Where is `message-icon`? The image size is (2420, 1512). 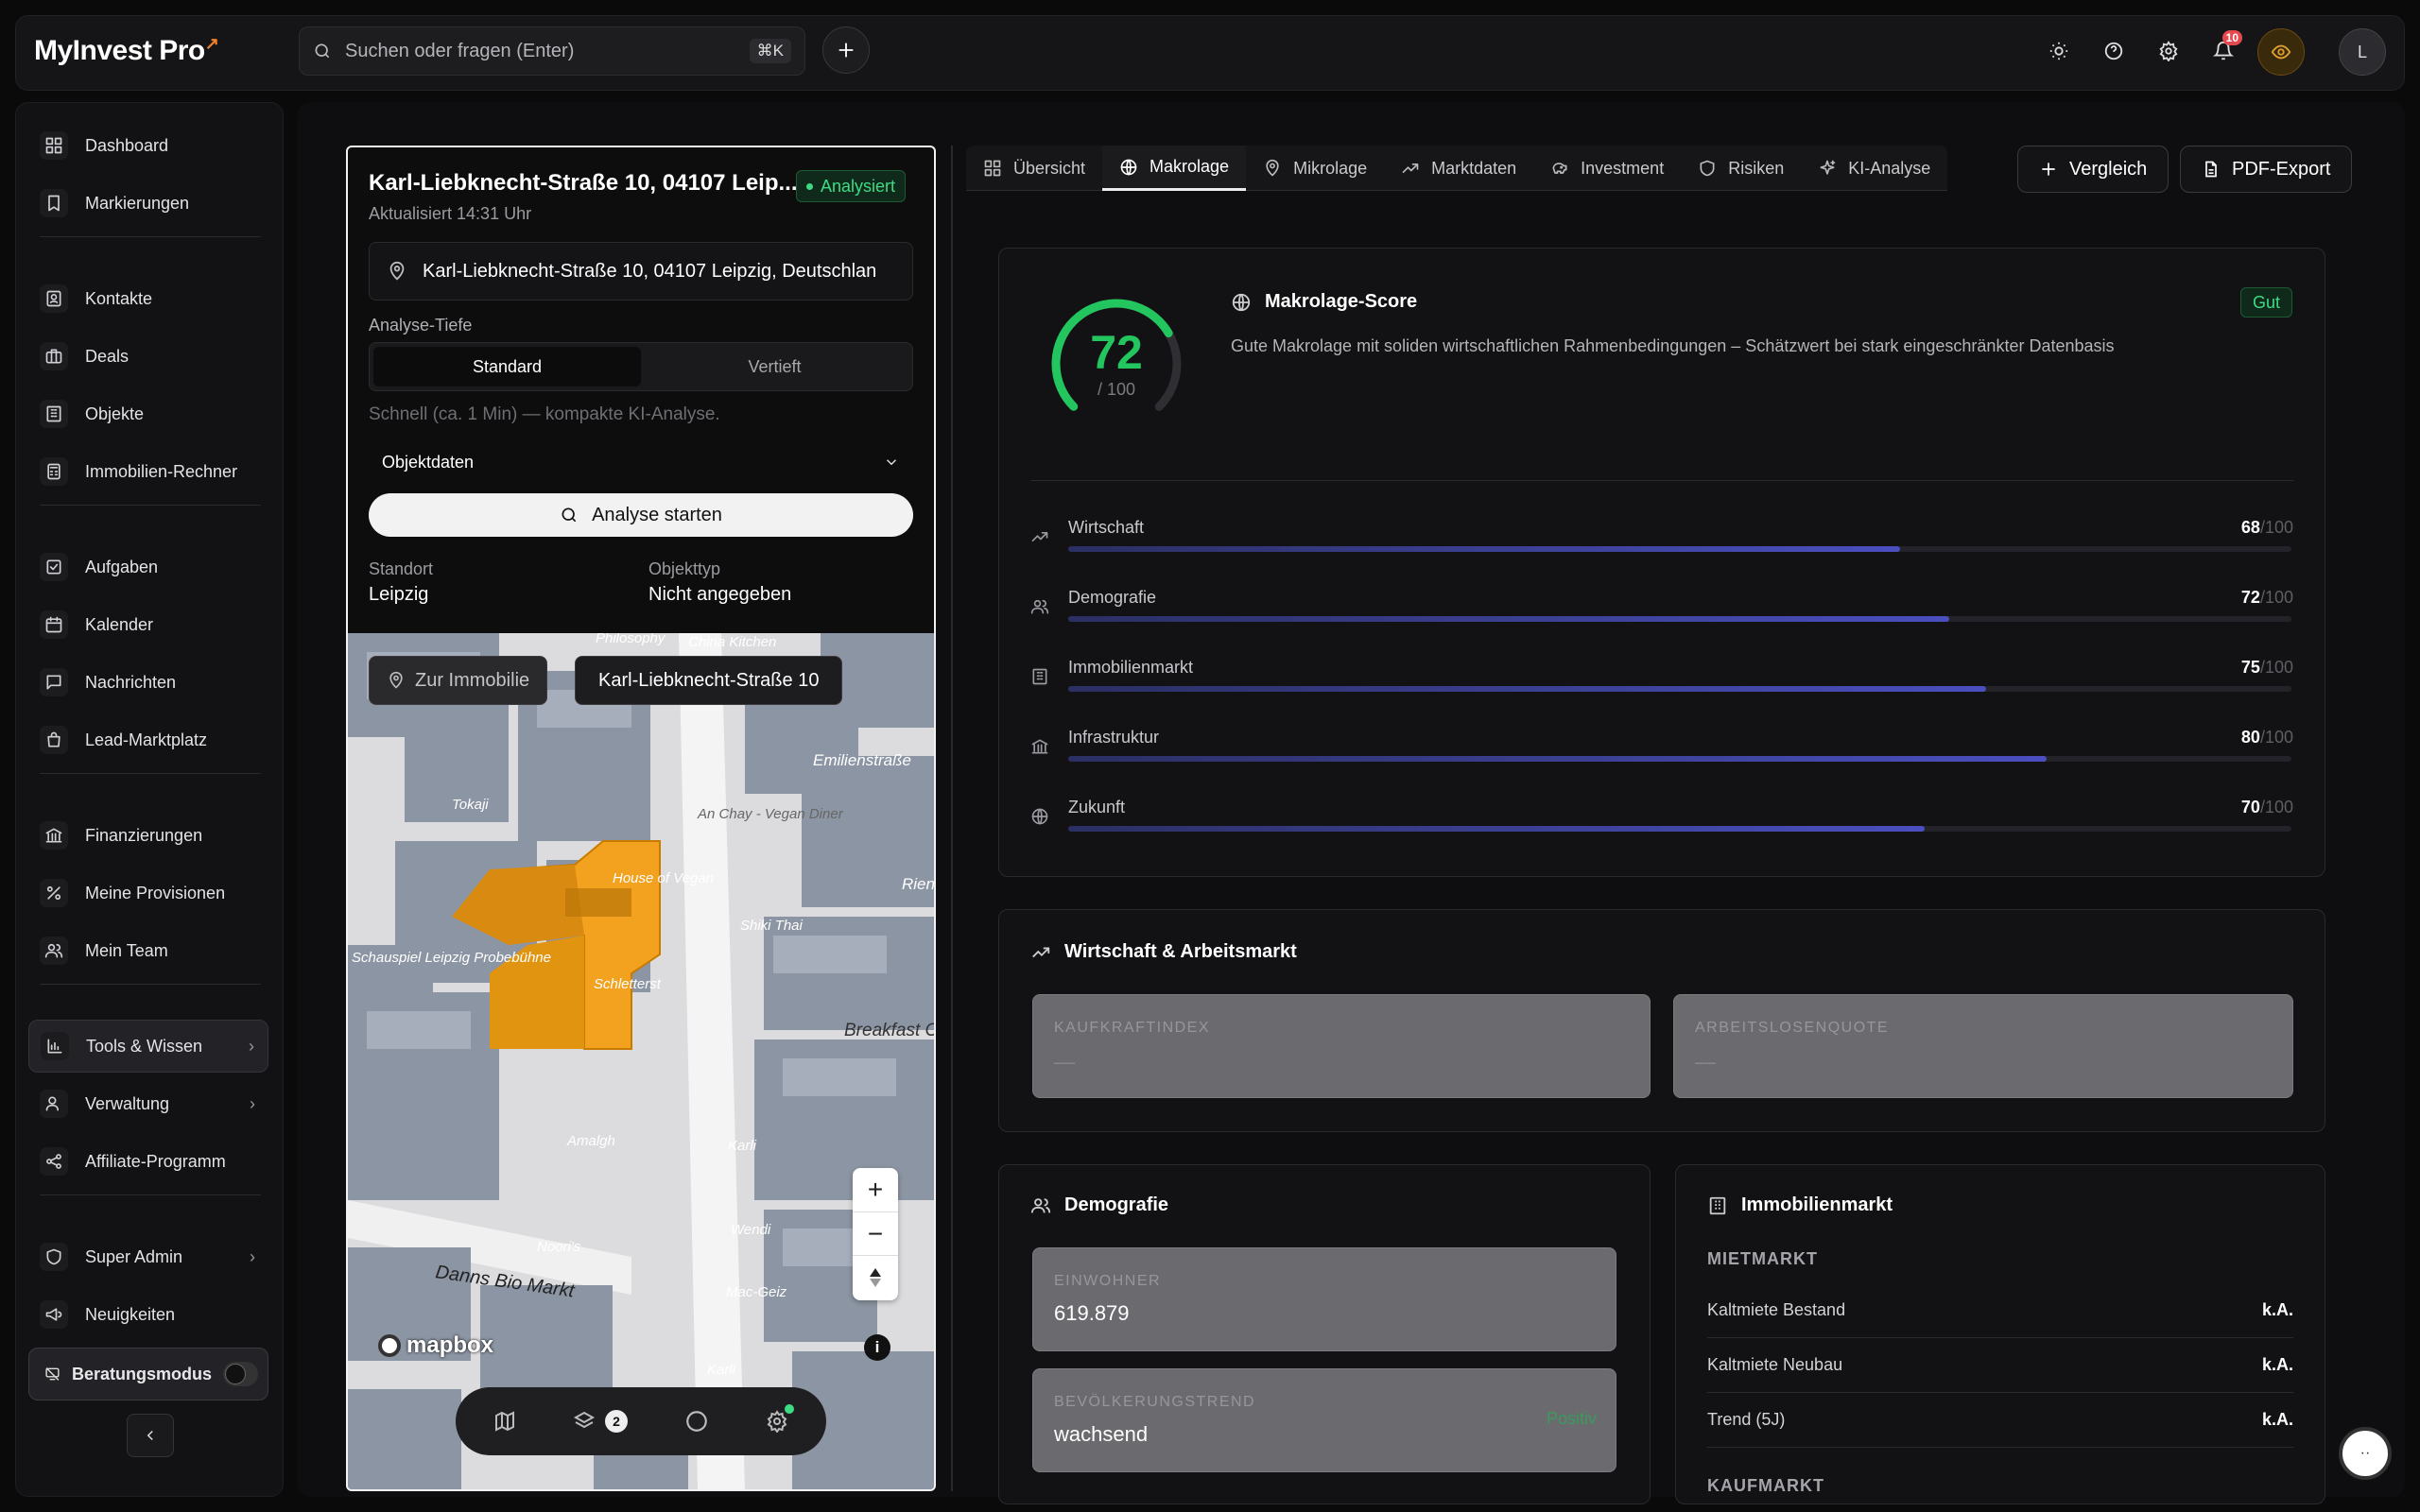 message-icon is located at coordinates (53, 682).